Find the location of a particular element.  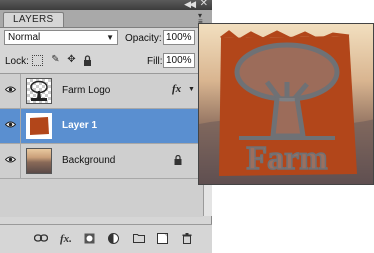

lock-position-icon: ✥ is located at coordinates (71, 60).